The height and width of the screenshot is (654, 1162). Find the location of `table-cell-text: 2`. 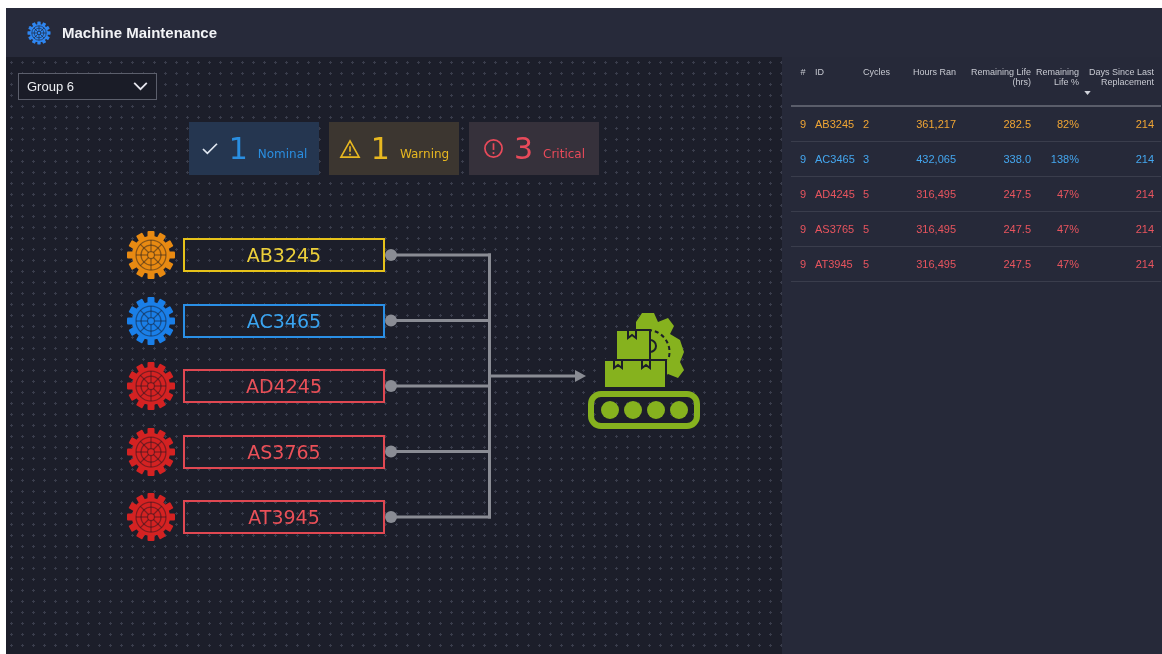

table-cell-text: 2 is located at coordinates (867, 124).